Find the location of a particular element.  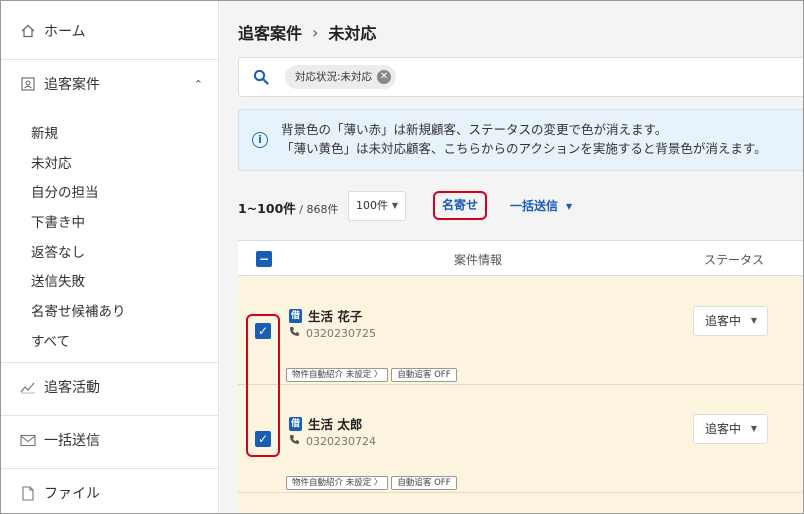

phone-line: 0320230724 is located at coordinates (332, 441).